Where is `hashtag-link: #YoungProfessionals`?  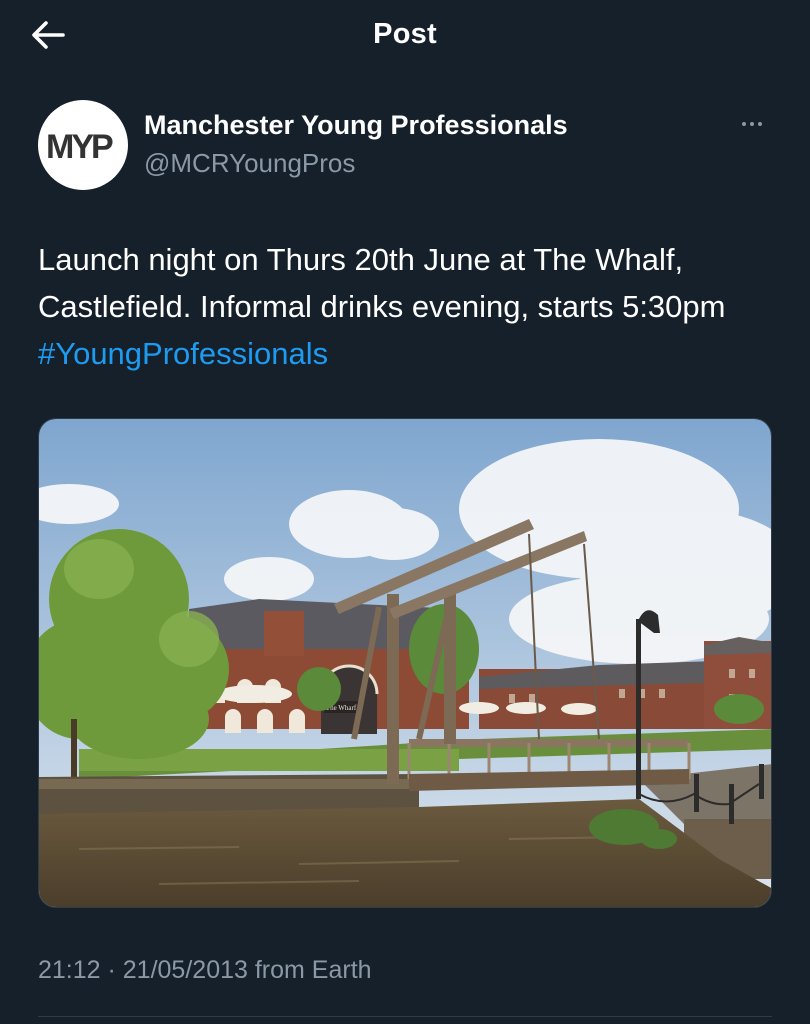 hashtag-link: #YoungProfessionals is located at coordinates (183, 353).